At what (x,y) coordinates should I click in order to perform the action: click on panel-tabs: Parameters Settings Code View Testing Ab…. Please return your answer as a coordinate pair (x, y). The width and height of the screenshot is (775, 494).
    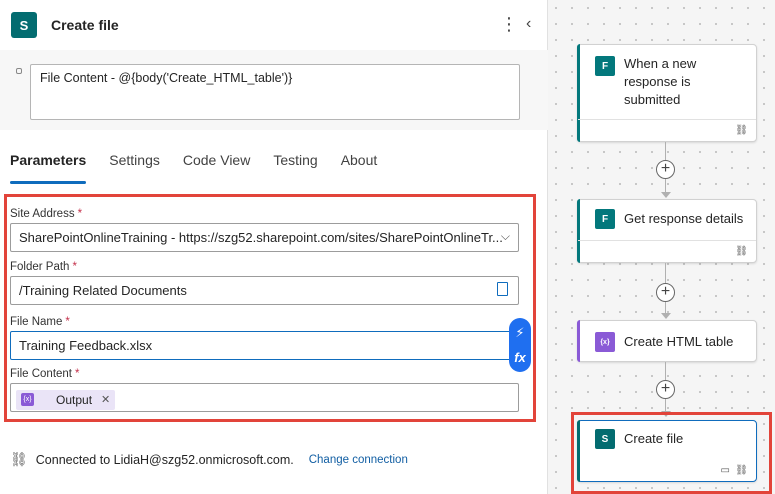
    Looking at the image, I should click on (205, 169).